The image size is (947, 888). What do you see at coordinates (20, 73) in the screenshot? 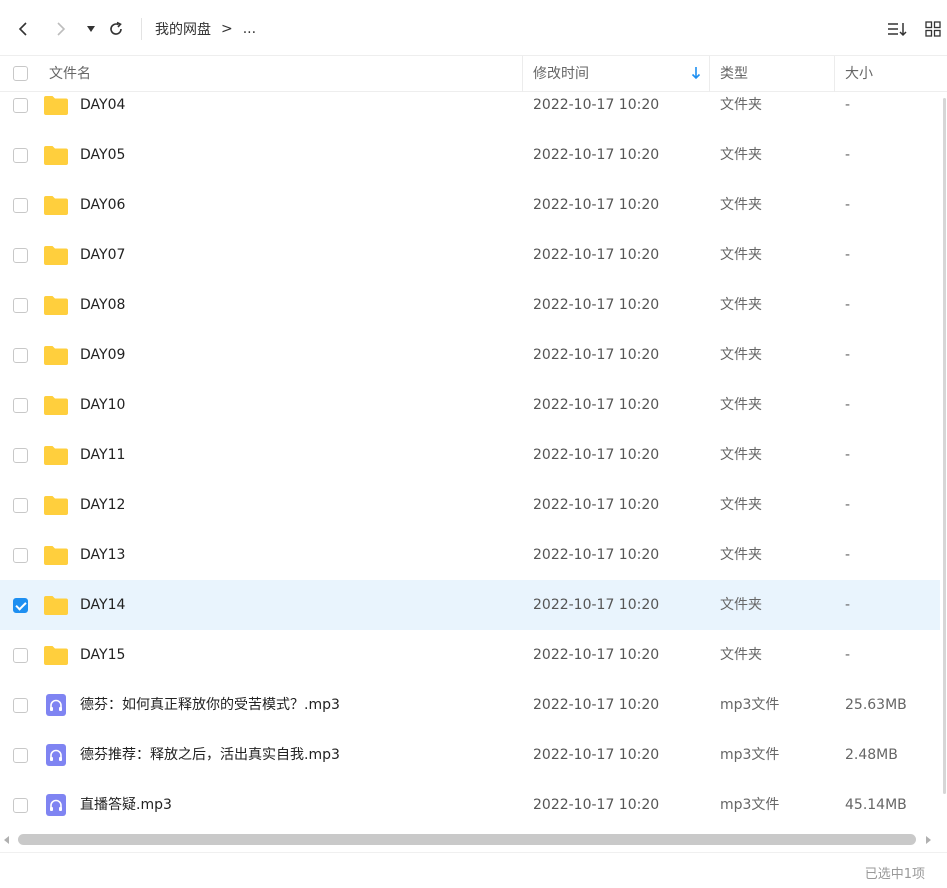
I see `select-all-checkbox` at bounding box center [20, 73].